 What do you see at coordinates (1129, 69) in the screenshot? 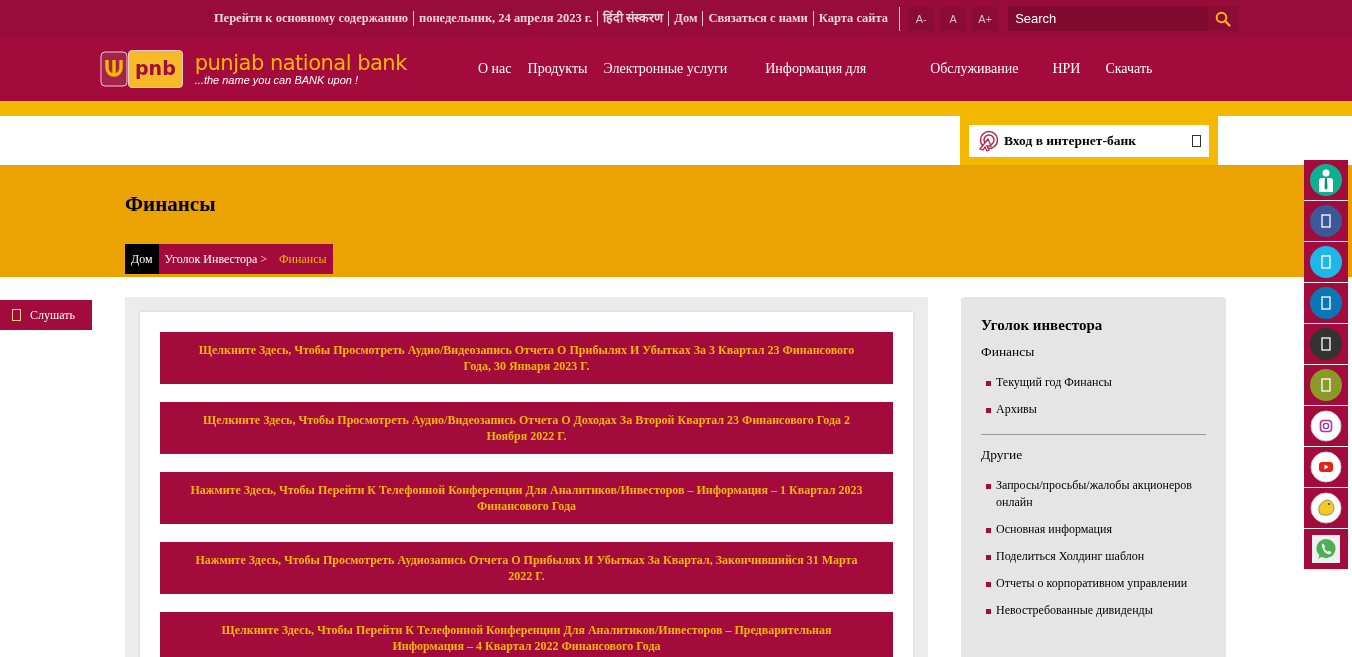
I see `nav-link: Скачать` at bounding box center [1129, 69].